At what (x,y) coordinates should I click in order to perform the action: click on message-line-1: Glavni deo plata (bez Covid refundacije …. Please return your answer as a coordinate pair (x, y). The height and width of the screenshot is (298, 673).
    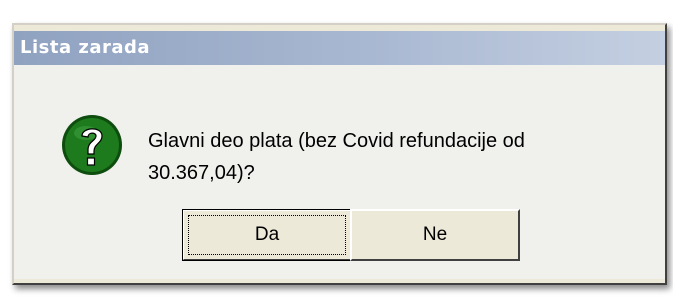
    Looking at the image, I should click on (336, 141).